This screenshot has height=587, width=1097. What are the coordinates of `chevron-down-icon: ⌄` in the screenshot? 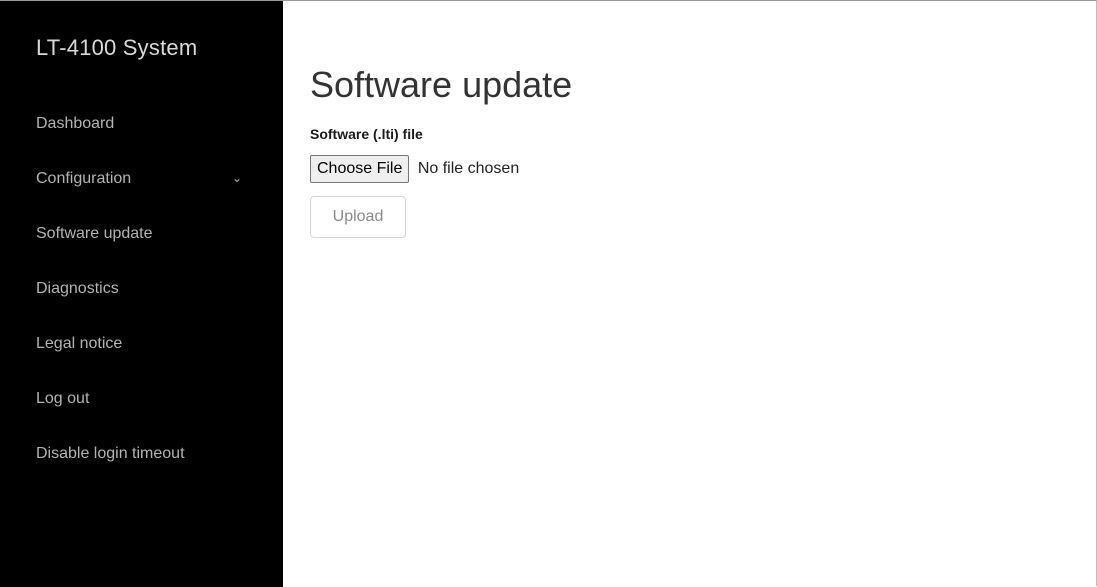 It's located at (236, 178).